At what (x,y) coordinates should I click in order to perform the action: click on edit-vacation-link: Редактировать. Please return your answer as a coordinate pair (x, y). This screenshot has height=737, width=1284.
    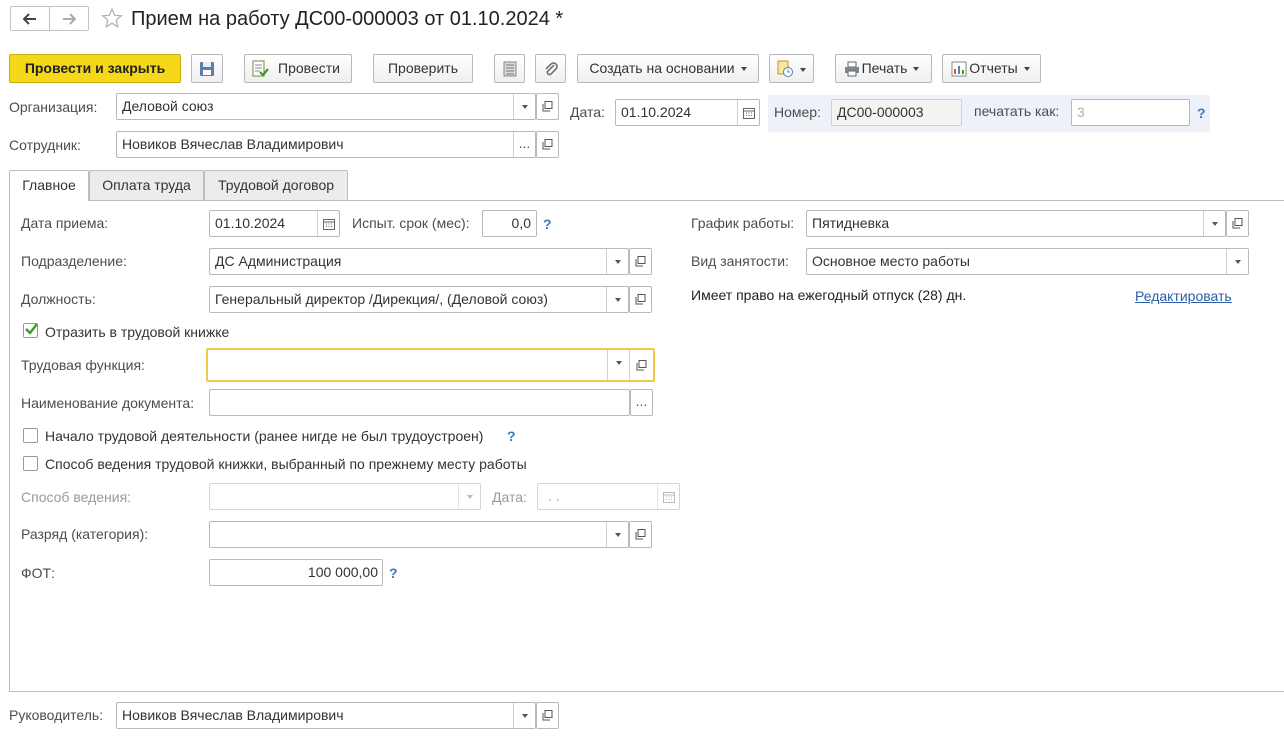
    Looking at the image, I should click on (1183, 296).